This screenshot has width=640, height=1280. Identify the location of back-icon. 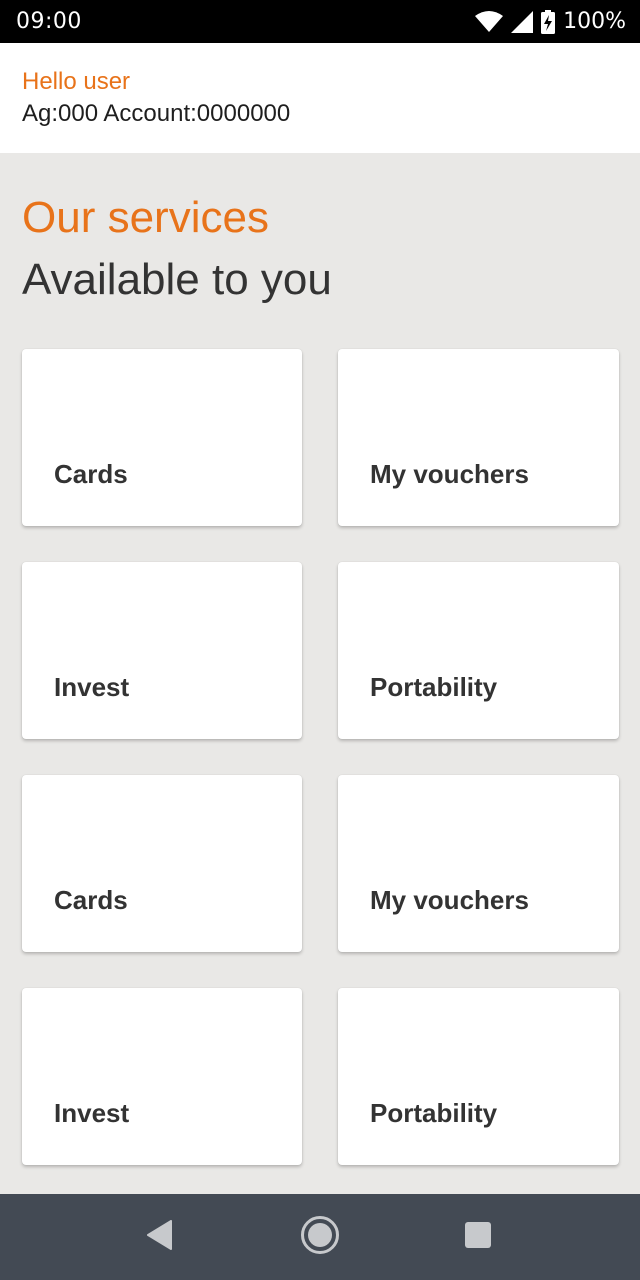
(160, 1237).